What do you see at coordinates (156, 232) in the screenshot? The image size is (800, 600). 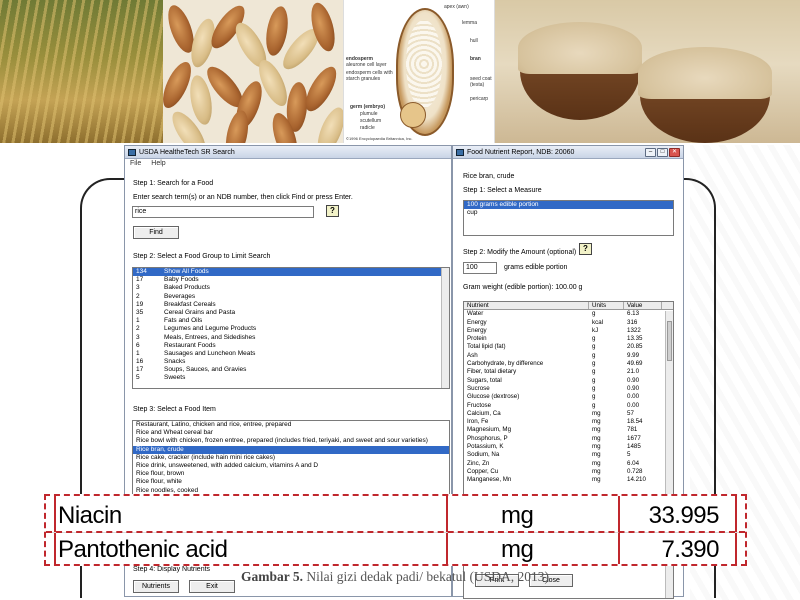 I see `find-button: Find` at bounding box center [156, 232].